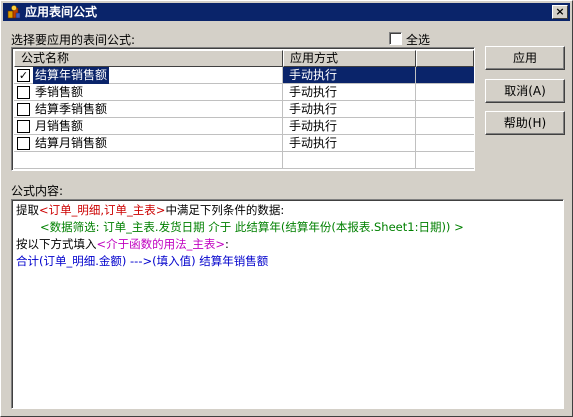 The width and height of the screenshot is (573, 417). Describe the element at coordinates (525, 91) in the screenshot. I see `cancel-button: 取消(A)` at that location.